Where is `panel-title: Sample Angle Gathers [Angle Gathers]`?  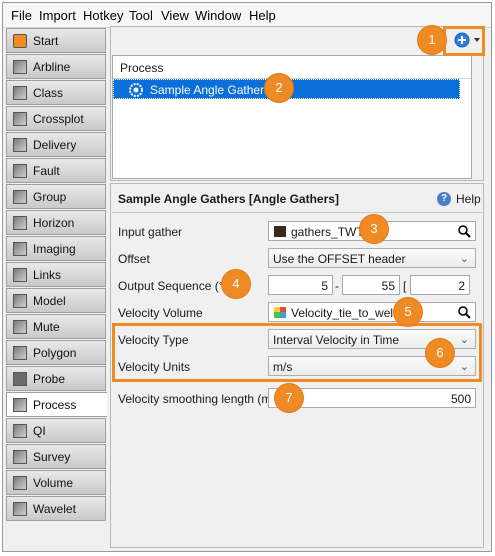 panel-title: Sample Angle Gathers [Angle Gathers] is located at coordinates (228, 199).